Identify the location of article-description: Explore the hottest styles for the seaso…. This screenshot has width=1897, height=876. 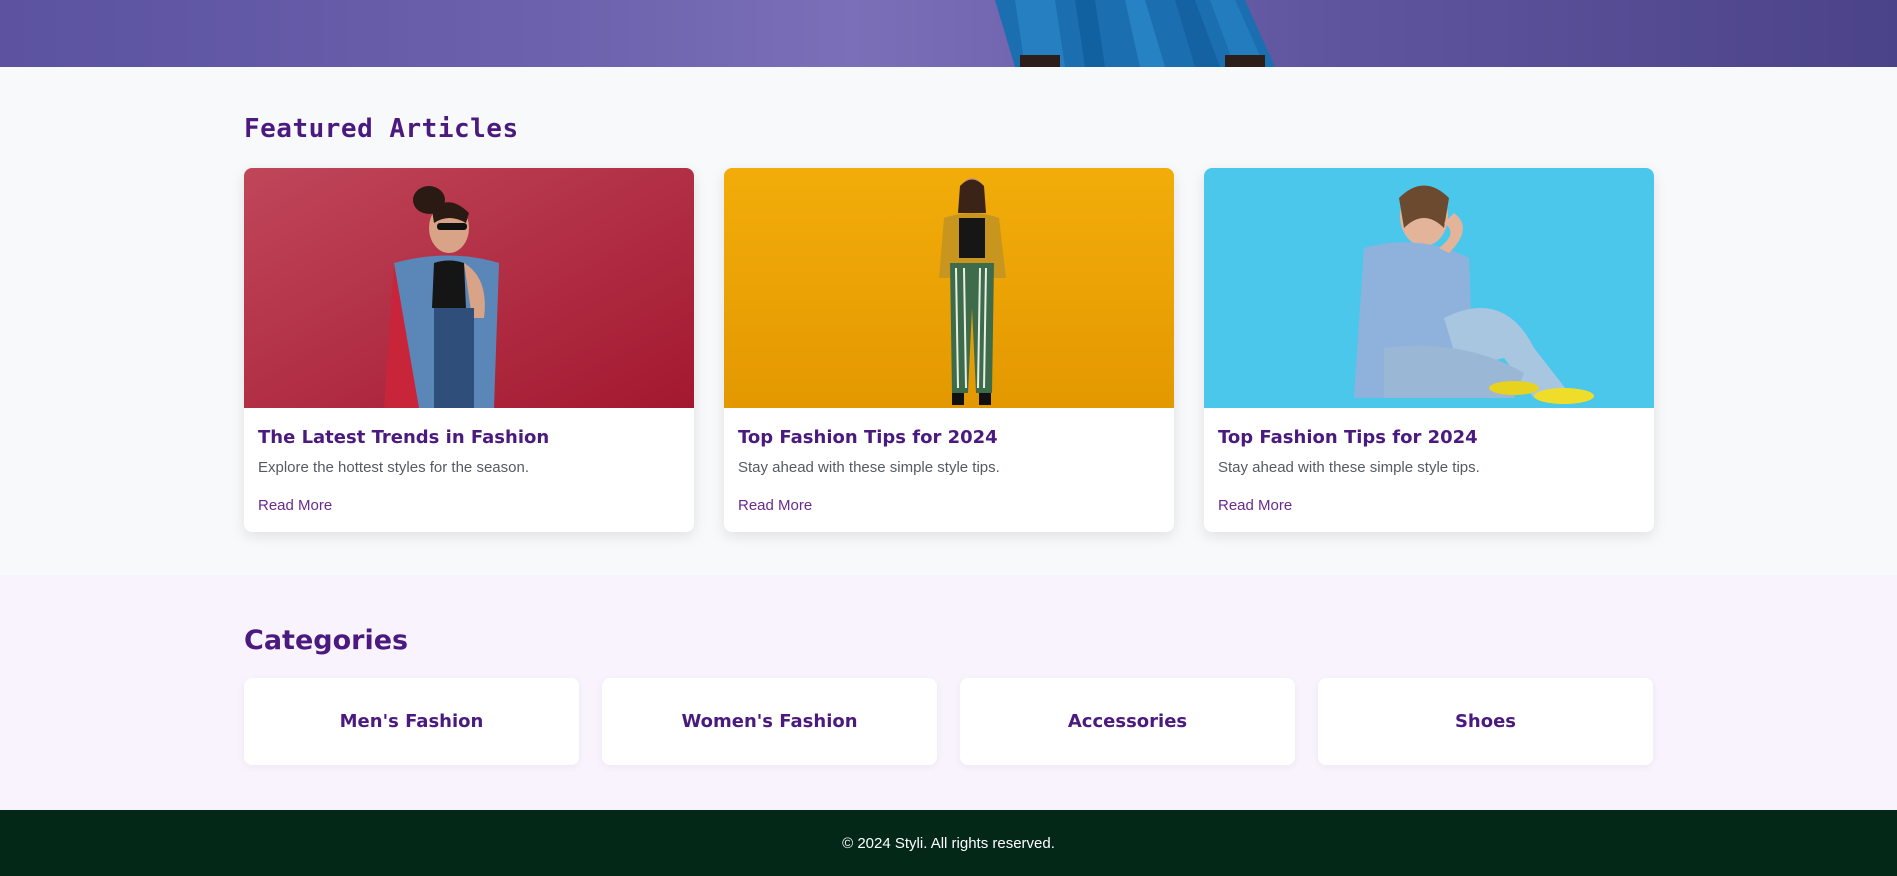
(393, 467).